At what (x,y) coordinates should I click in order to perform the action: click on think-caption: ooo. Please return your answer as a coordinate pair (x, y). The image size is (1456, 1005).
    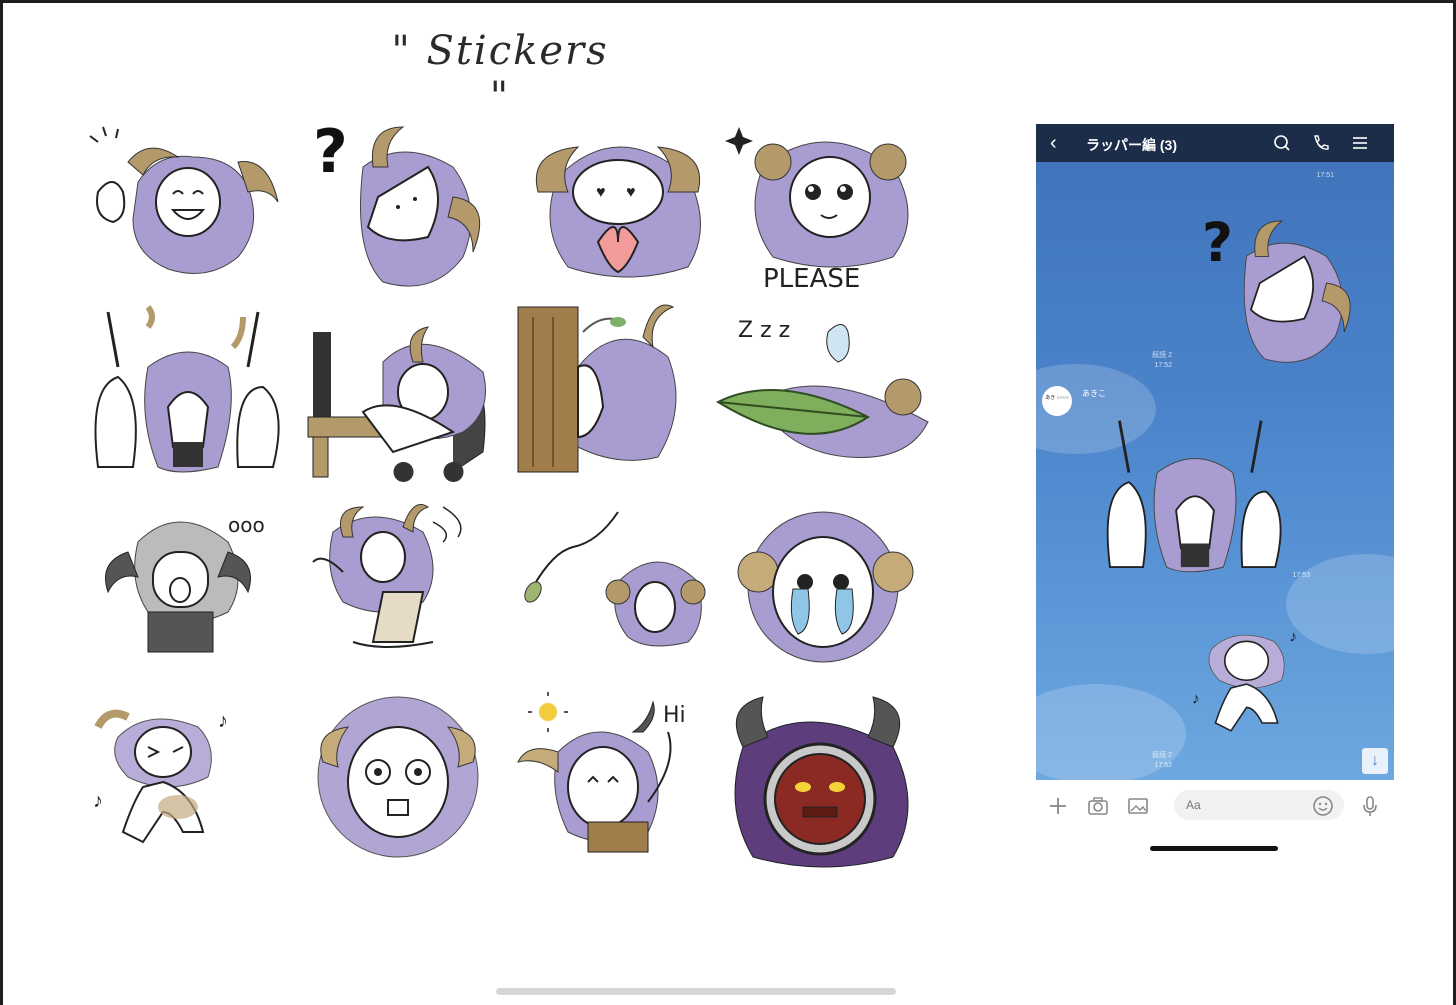
    Looking at the image, I should click on (246, 525).